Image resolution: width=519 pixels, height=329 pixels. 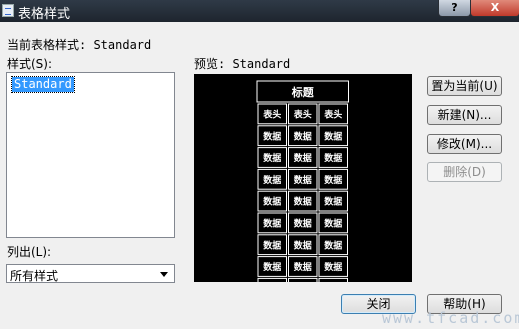 What do you see at coordinates (303, 92) in the screenshot?
I see `preview-title-text: 标题` at bounding box center [303, 92].